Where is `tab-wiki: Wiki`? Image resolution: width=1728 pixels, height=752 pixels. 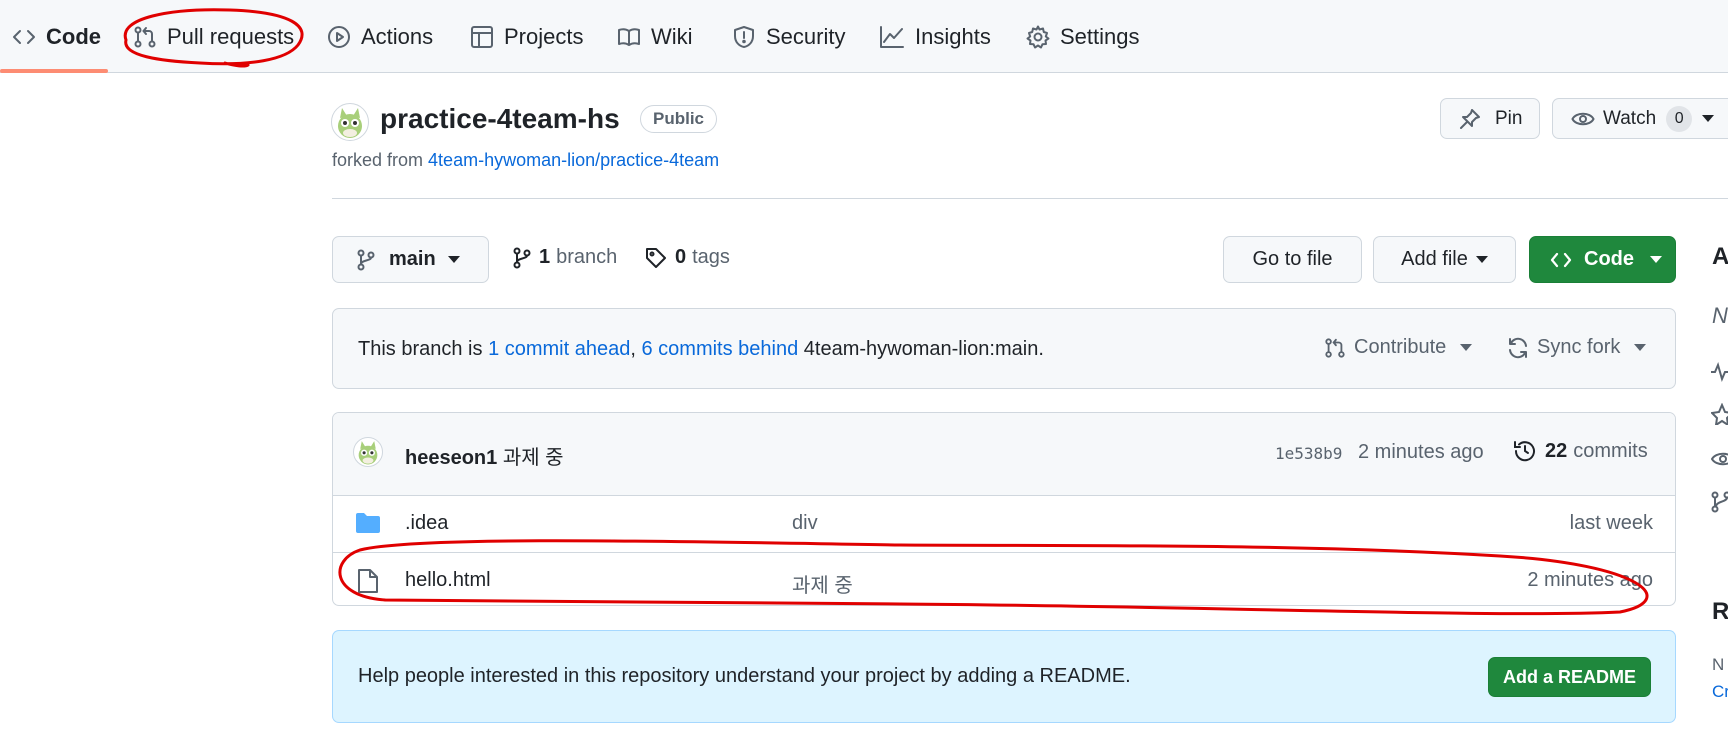
tab-wiki: Wiki is located at coordinates (655, 36).